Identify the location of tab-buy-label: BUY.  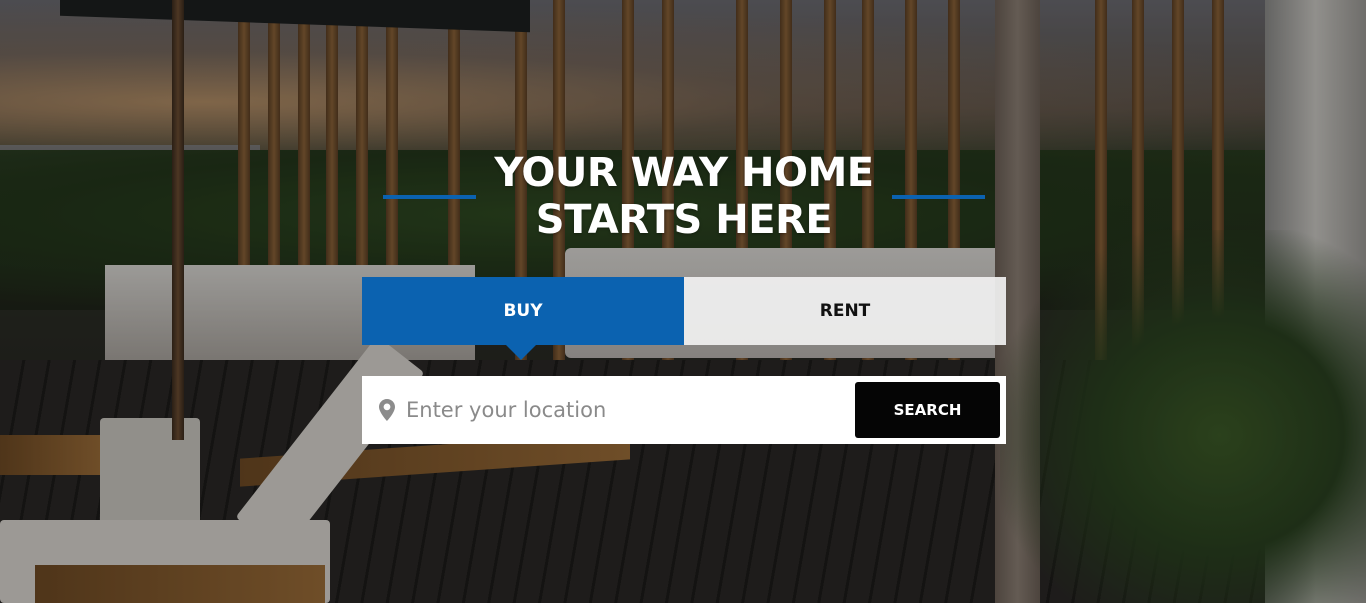
(523, 311).